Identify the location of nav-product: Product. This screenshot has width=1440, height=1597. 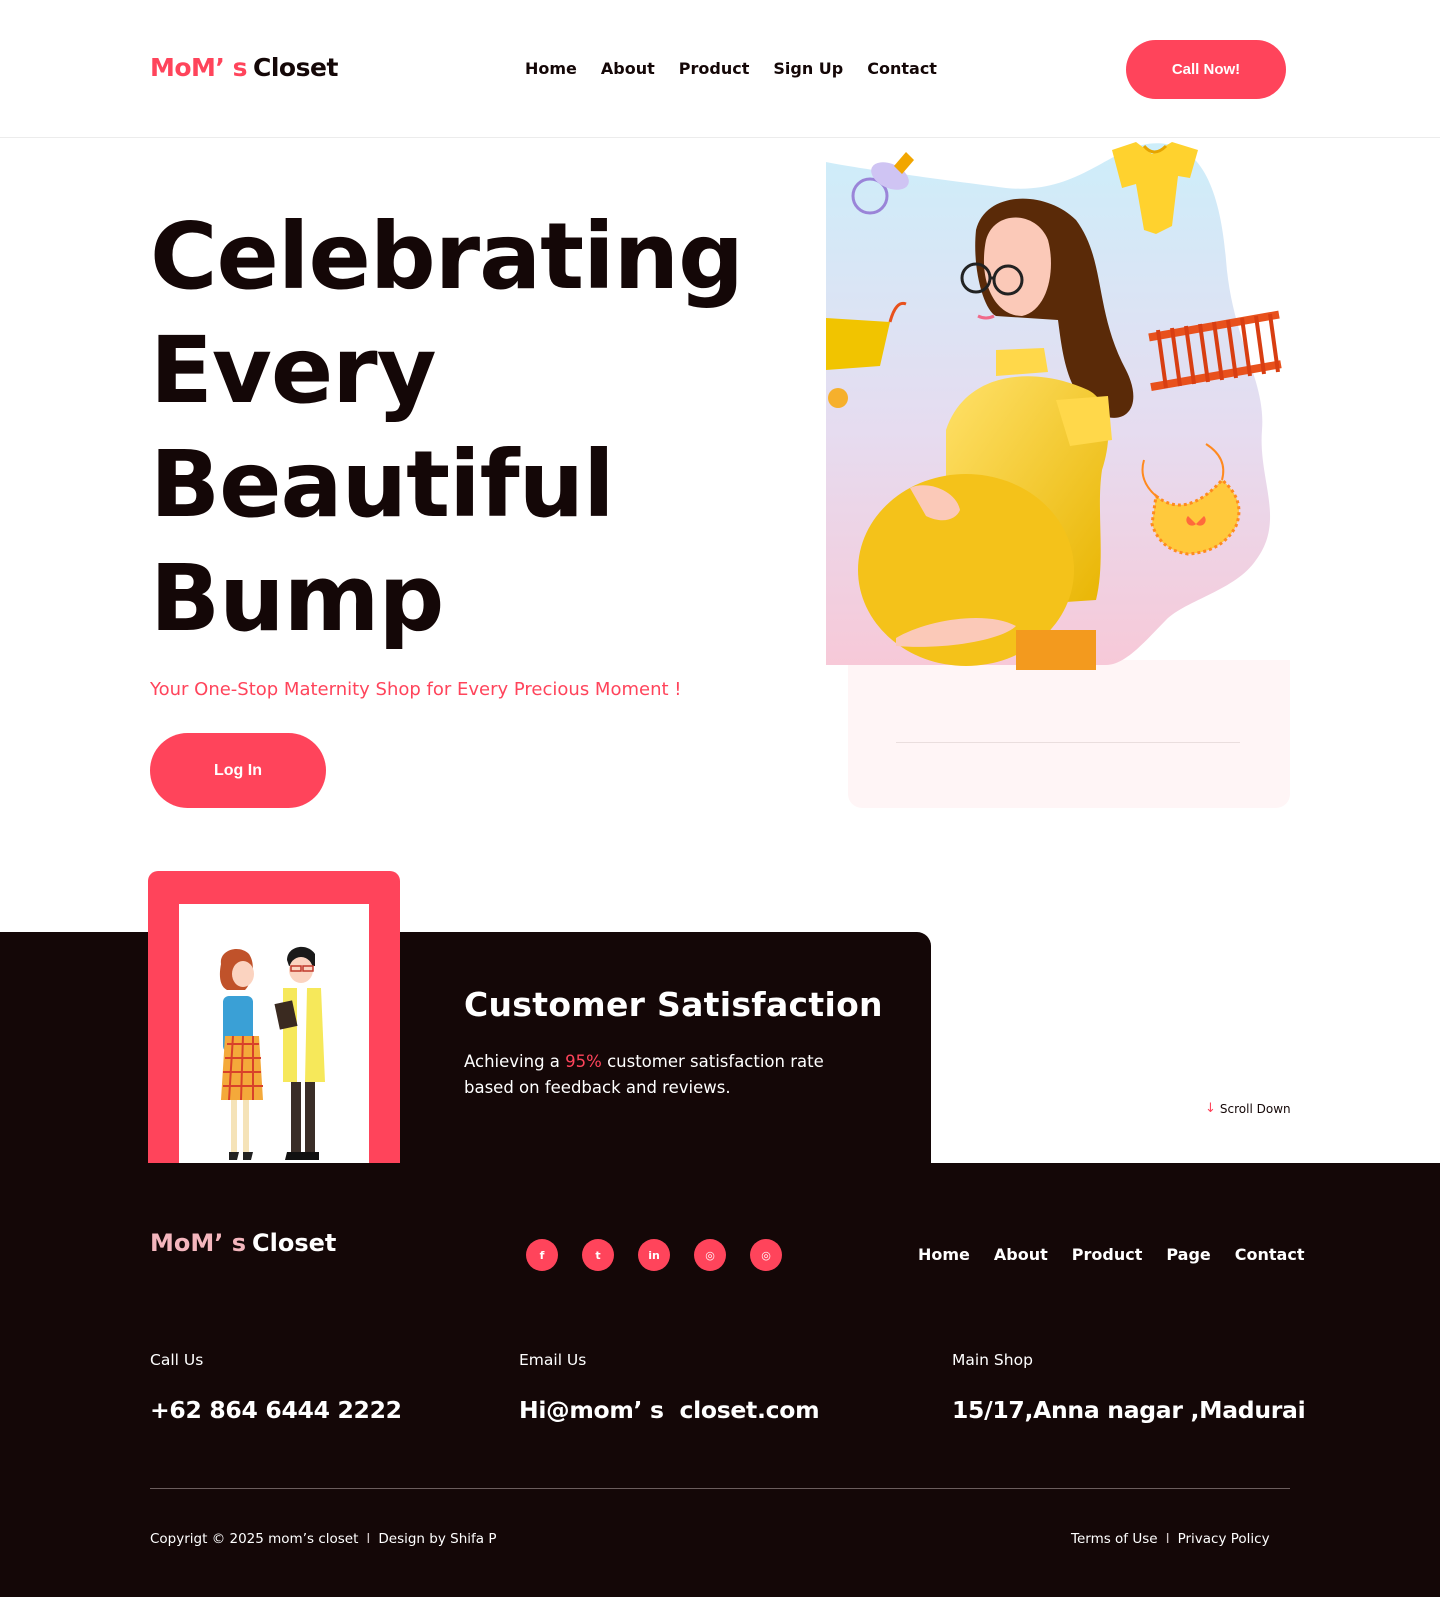
(714, 68).